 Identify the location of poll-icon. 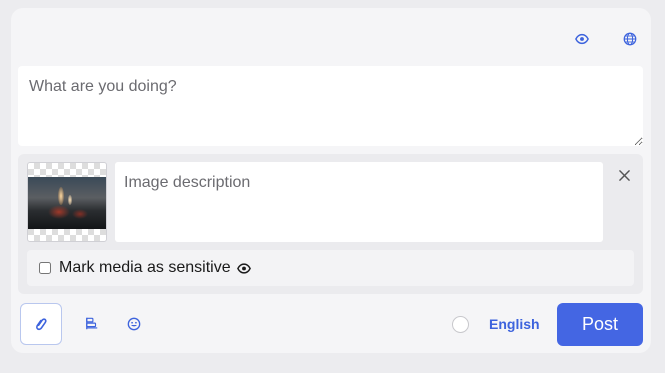
(92, 324).